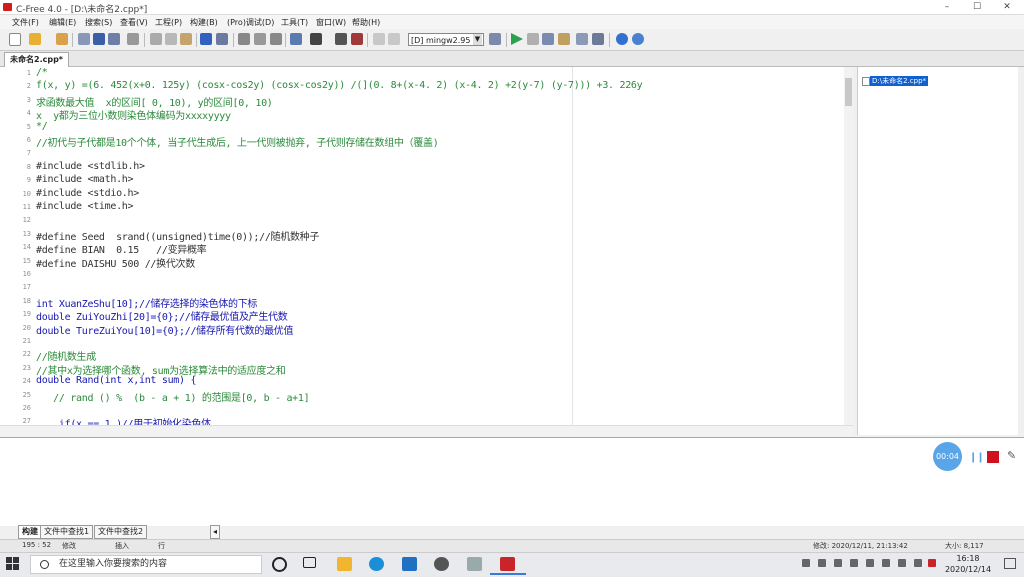 This screenshot has height=577, width=1024. What do you see at coordinates (638, 39) in the screenshot?
I see `info-icon` at bounding box center [638, 39].